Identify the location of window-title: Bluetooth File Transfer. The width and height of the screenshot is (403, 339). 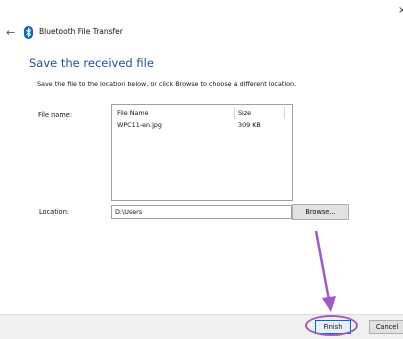
(81, 31).